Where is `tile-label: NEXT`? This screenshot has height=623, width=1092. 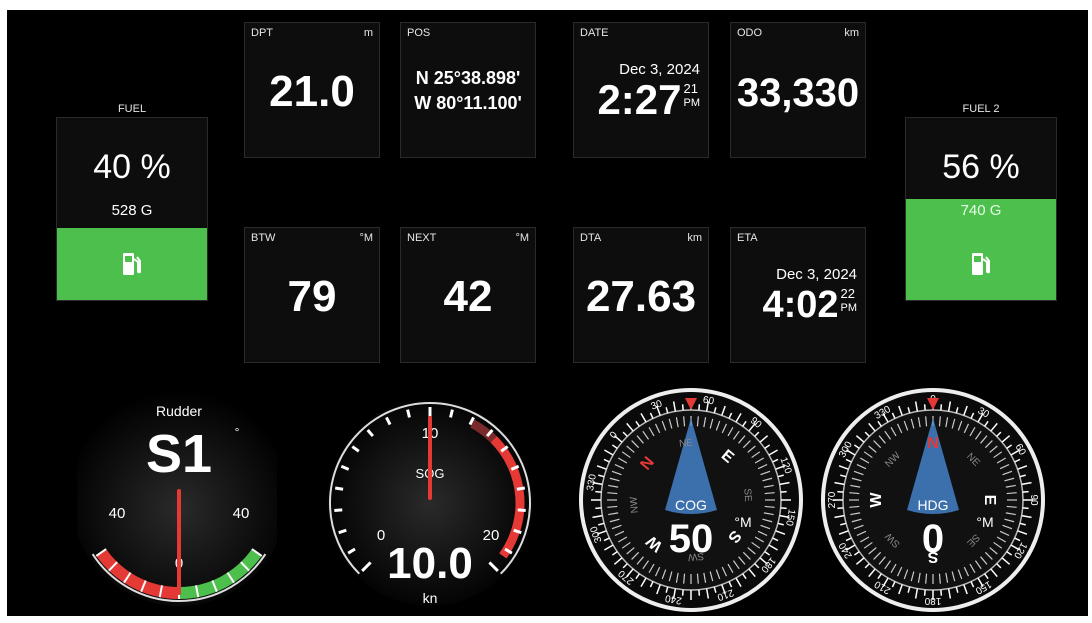 tile-label: NEXT is located at coordinates (422, 238).